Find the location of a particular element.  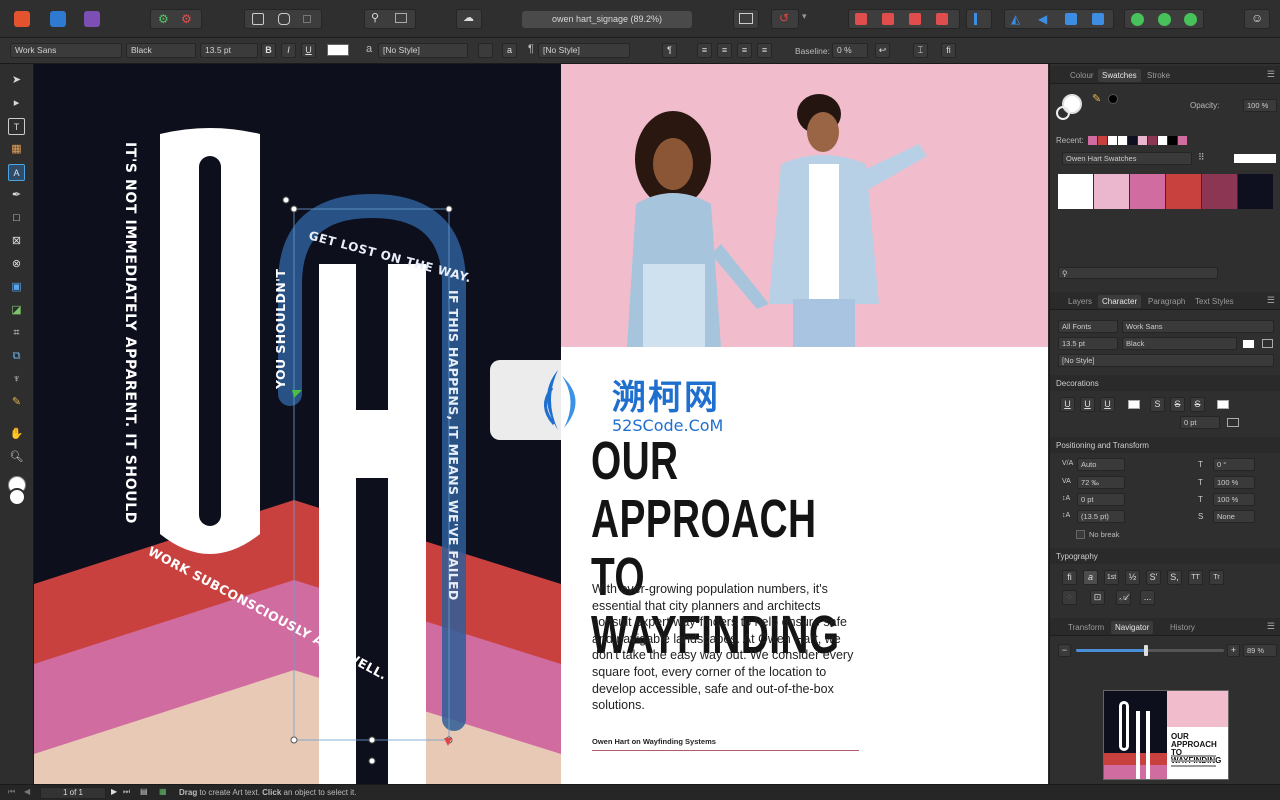

alternates-button: a is located at coordinates (1090, 577).